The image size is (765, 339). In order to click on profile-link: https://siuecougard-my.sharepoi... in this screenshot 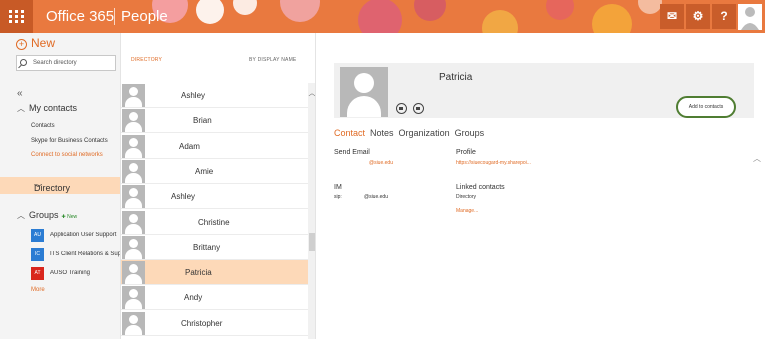, I will do `click(493, 163)`.